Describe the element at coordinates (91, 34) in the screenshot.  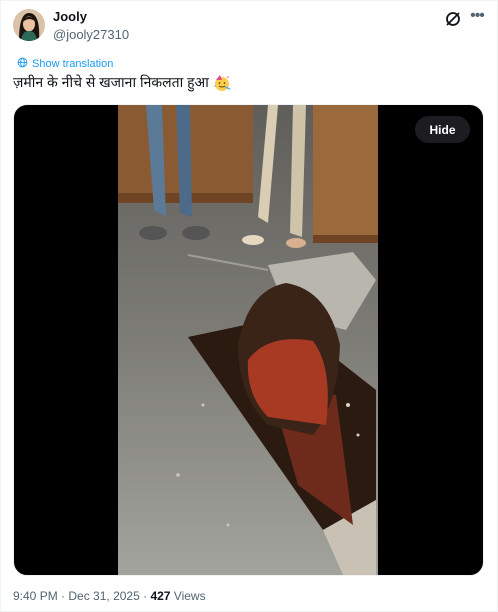
I see `author-handle: @jooly27310` at that location.